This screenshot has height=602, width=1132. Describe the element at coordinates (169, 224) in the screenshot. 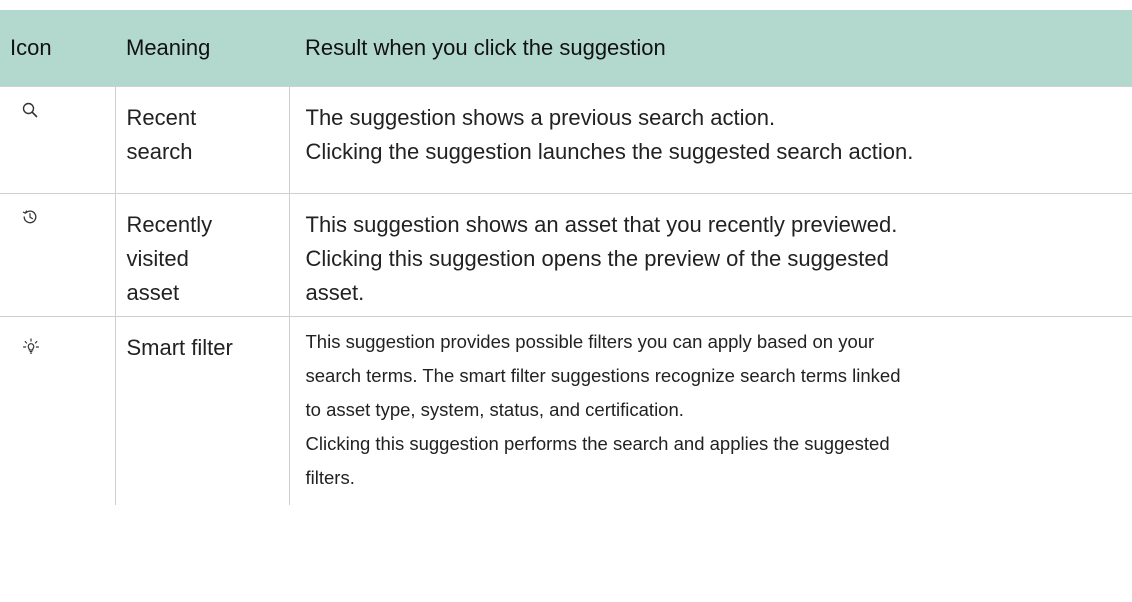

I see `meaning-line: Recently` at that location.